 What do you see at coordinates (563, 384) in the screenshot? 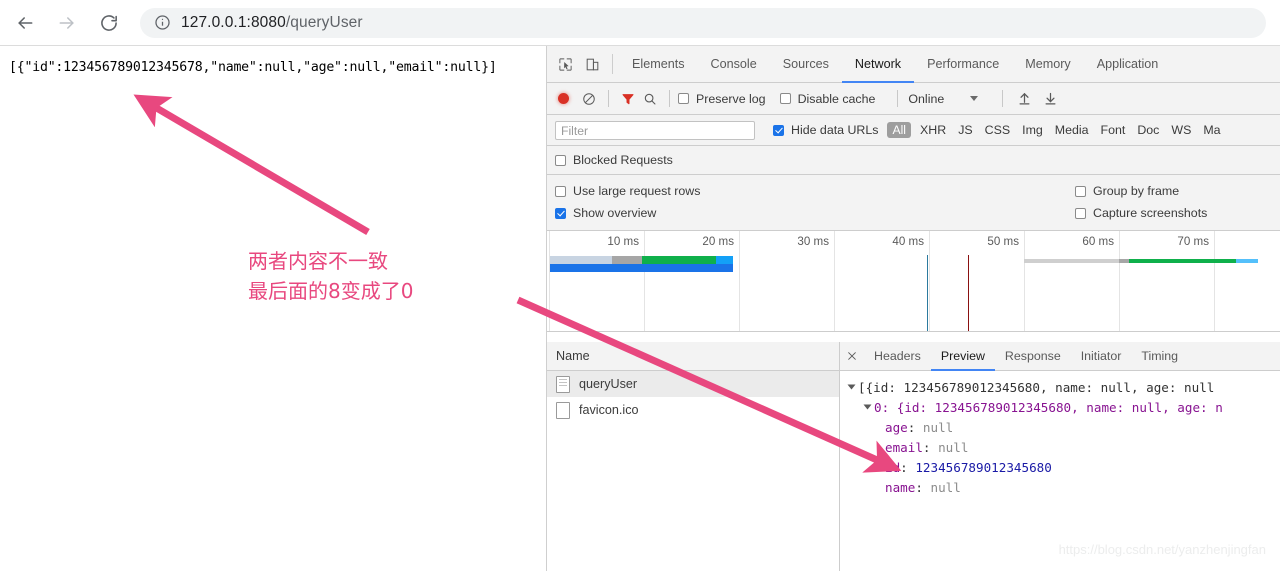
I see `document-icon` at bounding box center [563, 384].